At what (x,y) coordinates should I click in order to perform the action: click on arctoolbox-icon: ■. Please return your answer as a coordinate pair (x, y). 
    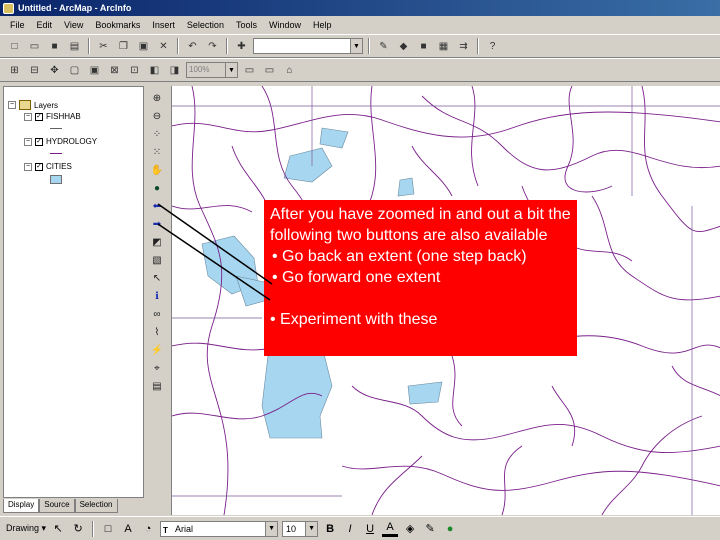
    Looking at the image, I should click on (423, 46).